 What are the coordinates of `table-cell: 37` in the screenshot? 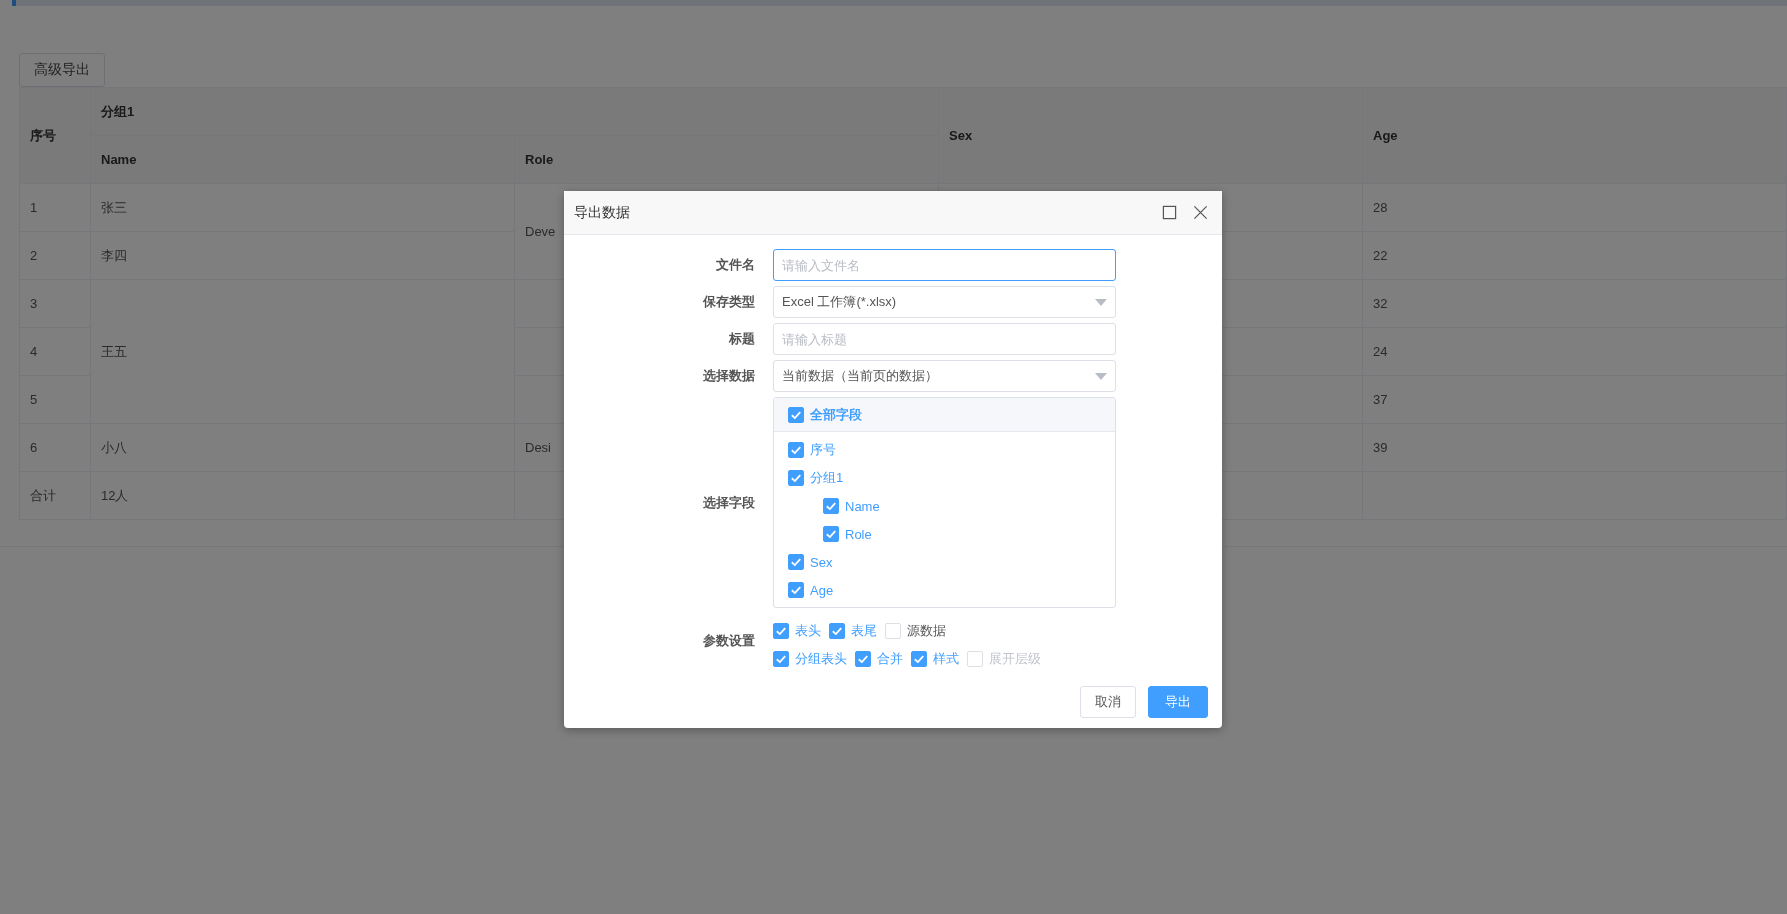 It's located at (1574, 399).